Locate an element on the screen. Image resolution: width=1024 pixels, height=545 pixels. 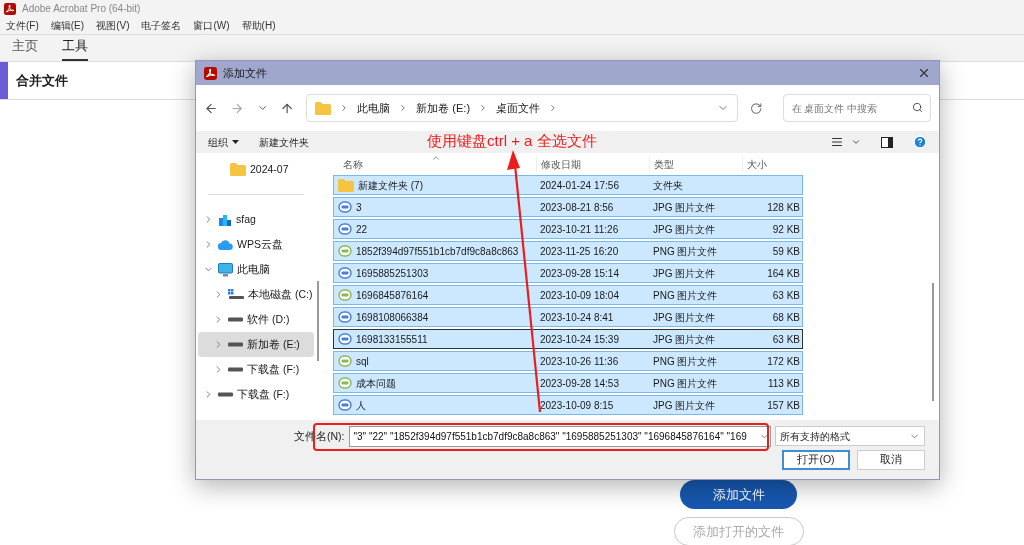
file-row: 22 2023-10-21 11:26 JPG 图片文件 92 KB is located at coordinates (568, 229).